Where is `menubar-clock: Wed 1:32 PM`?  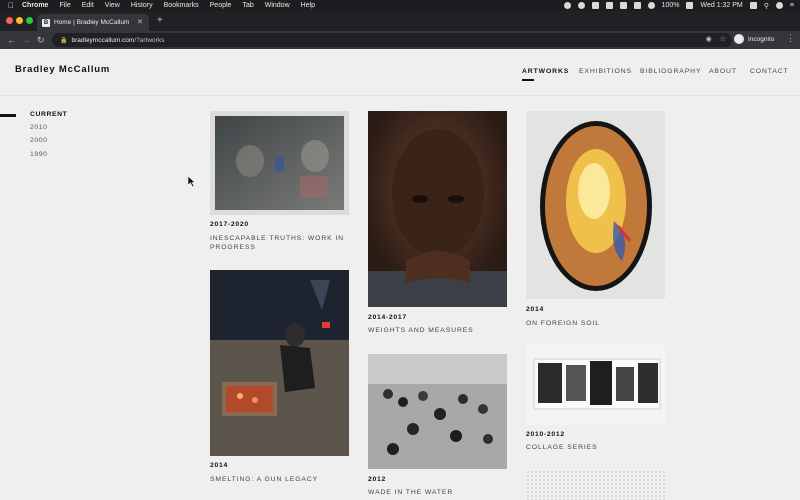 menubar-clock: Wed 1:32 PM is located at coordinates (721, 5).